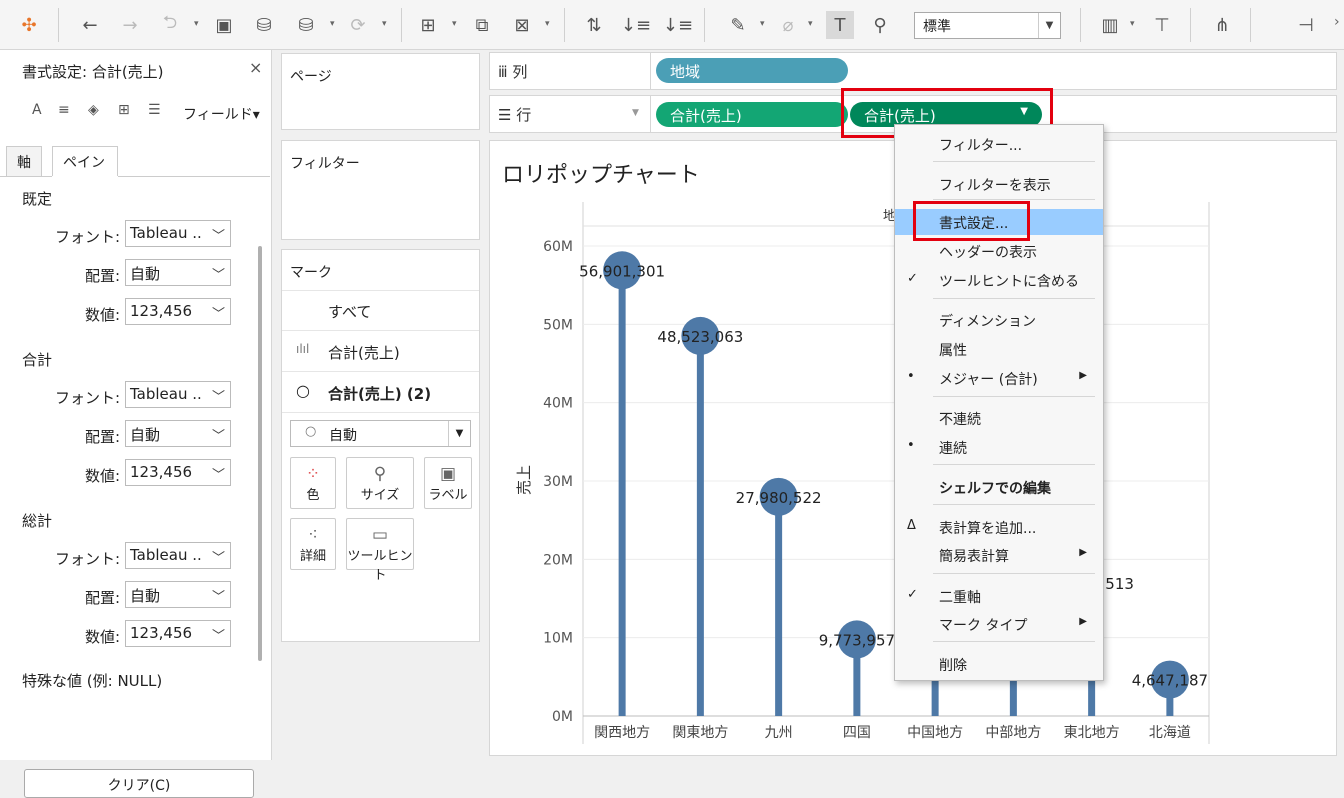 Image resolution: width=1344 pixels, height=798 pixels. I want to click on menu-item: フィルターを表示, so click(999, 184).